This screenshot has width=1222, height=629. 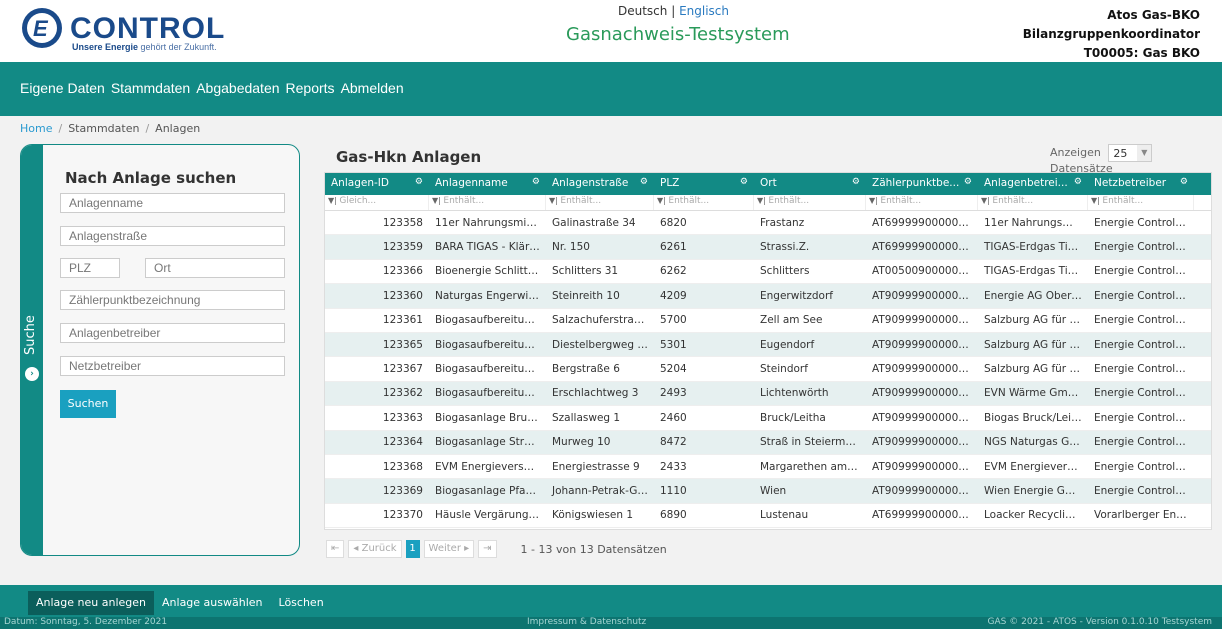 I want to click on column-header: Anlagenbetrei... ⚙, so click(x=1033, y=184).